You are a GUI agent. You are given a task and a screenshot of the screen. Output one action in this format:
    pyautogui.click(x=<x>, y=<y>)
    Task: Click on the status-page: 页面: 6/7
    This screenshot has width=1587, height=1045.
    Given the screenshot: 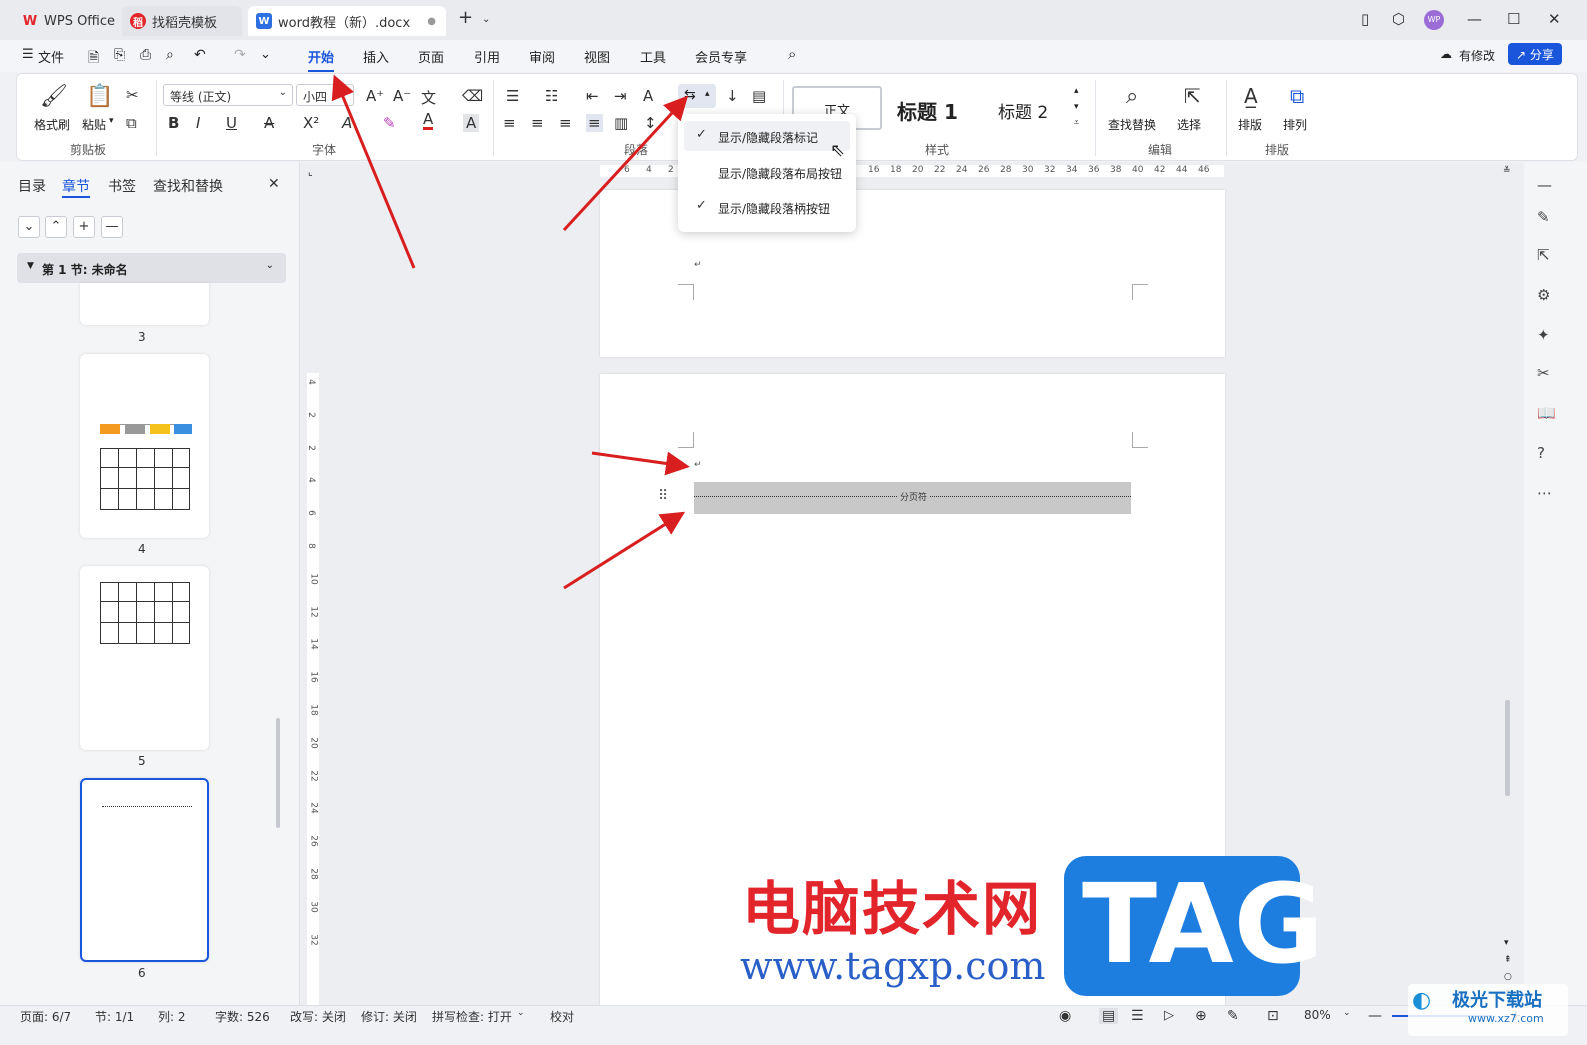 What is the action you would take?
    pyautogui.click(x=45, y=1016)
    